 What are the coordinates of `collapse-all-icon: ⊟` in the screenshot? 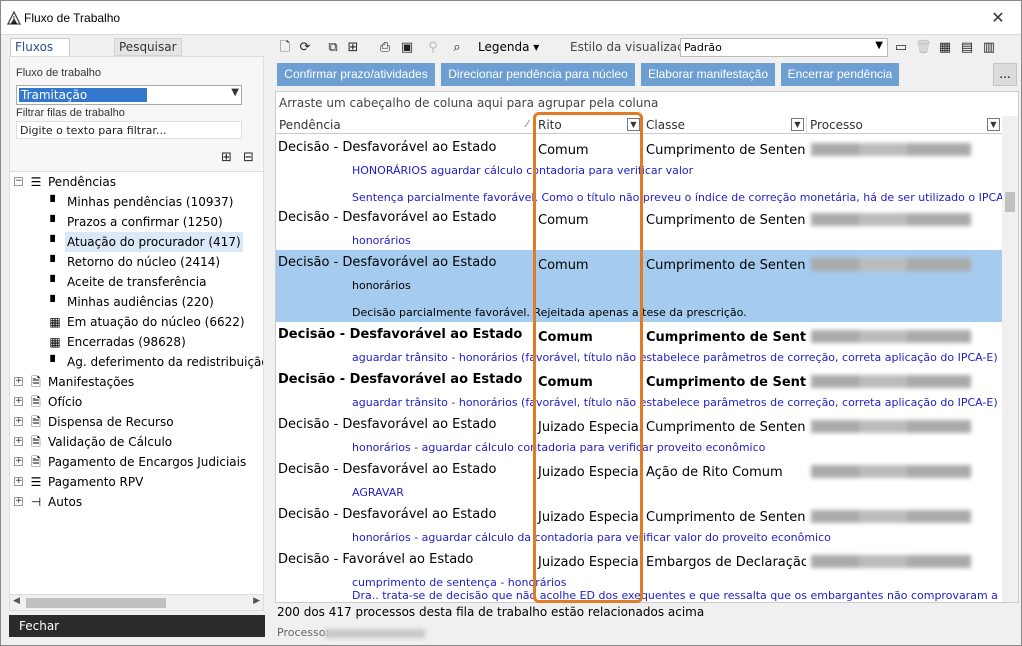 It's located at (248, 157).